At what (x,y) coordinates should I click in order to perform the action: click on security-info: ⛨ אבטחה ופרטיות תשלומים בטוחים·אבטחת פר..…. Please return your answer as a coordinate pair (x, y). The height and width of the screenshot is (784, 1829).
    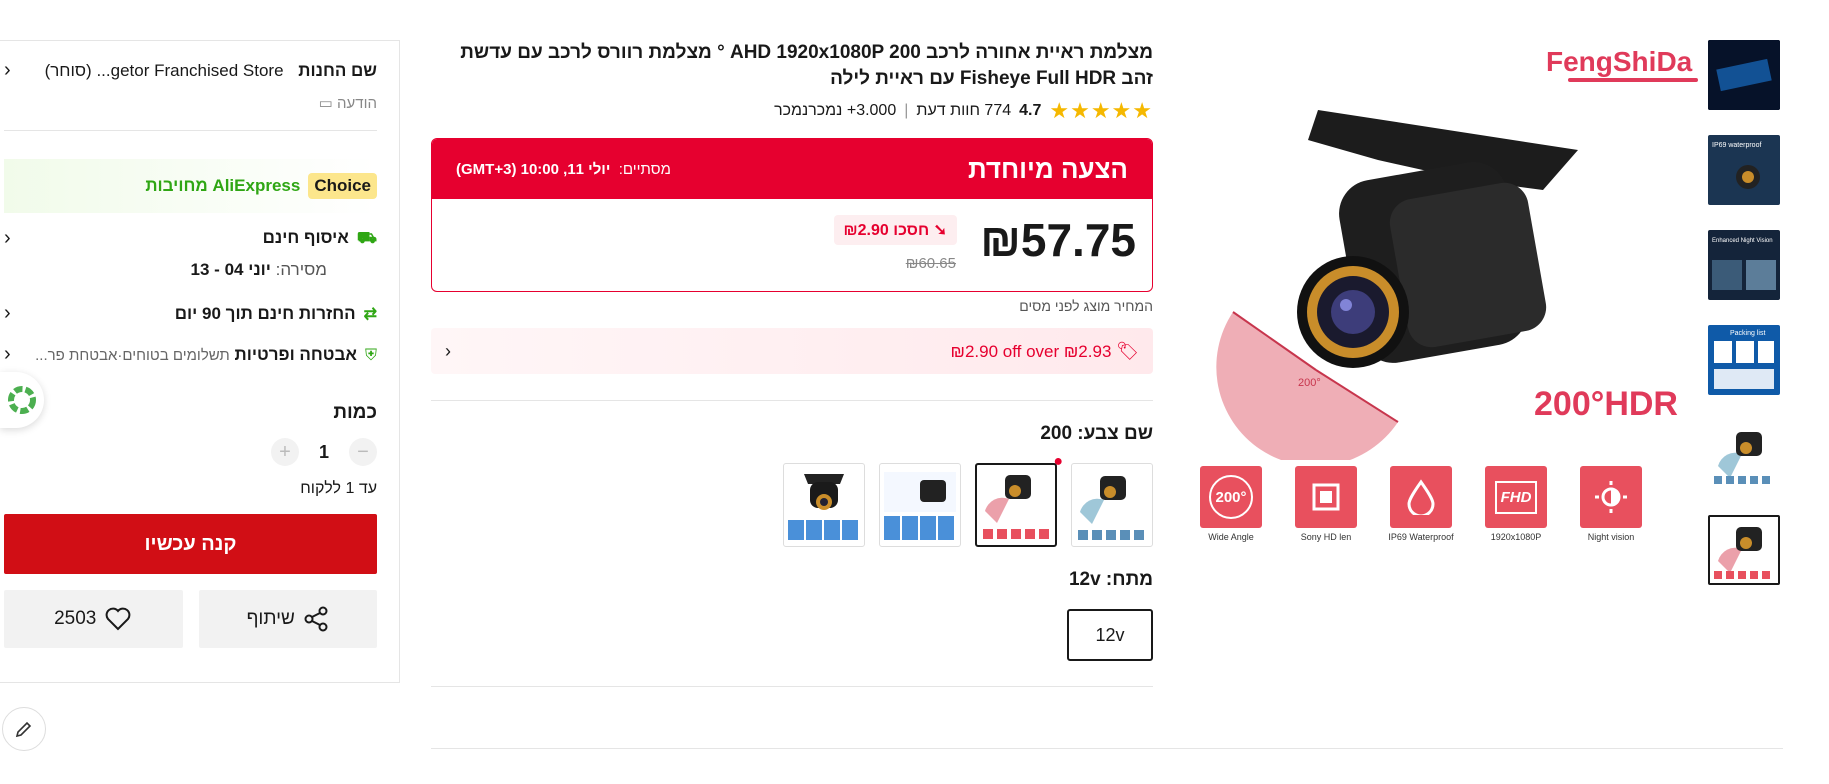
    Looking at the image, I should click on (206, 355).